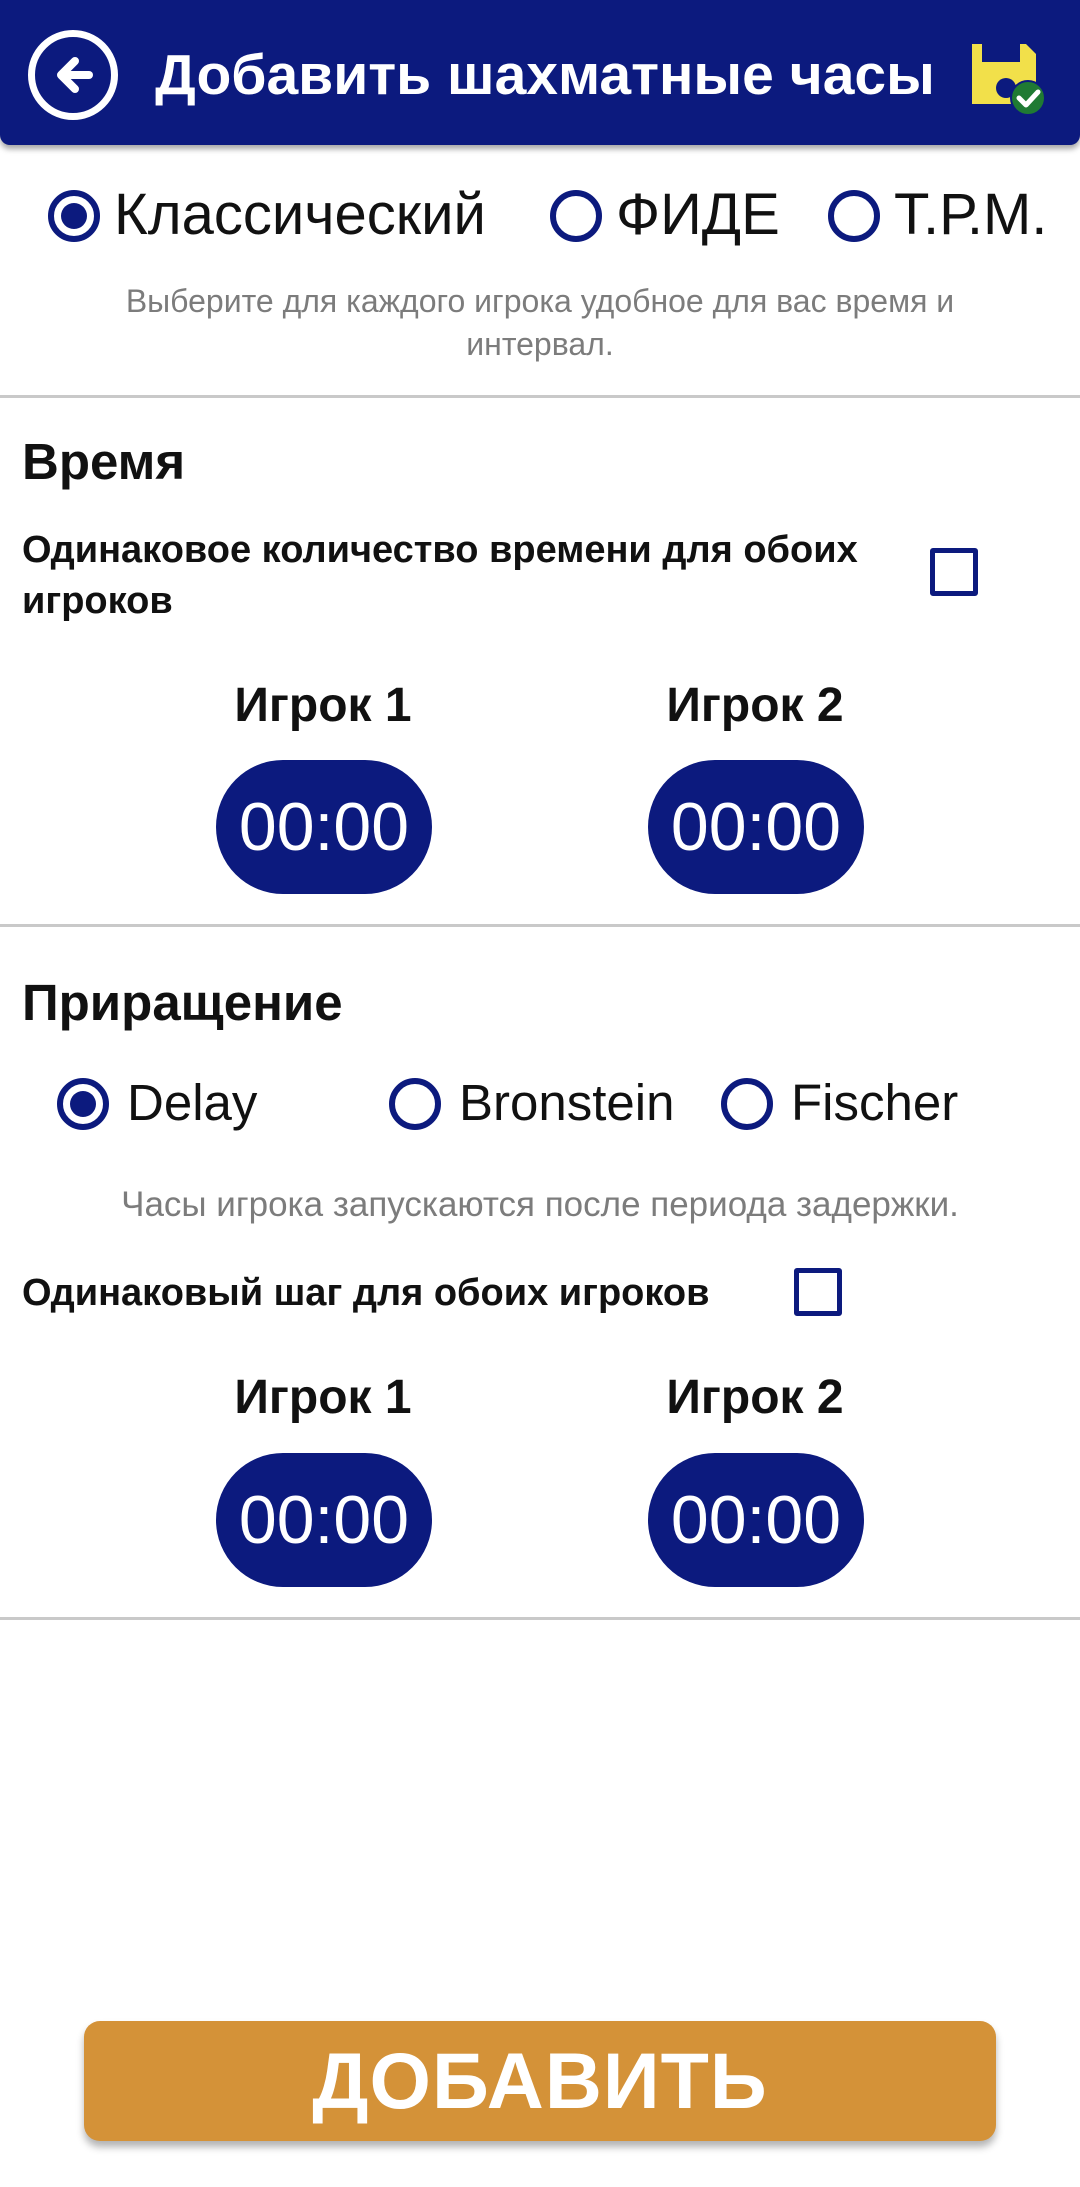  What do you see at coordinates (545, 75) in the screenshot?
I see `page-title: Добавить шахматные часы` at bounding box center [545, 75].